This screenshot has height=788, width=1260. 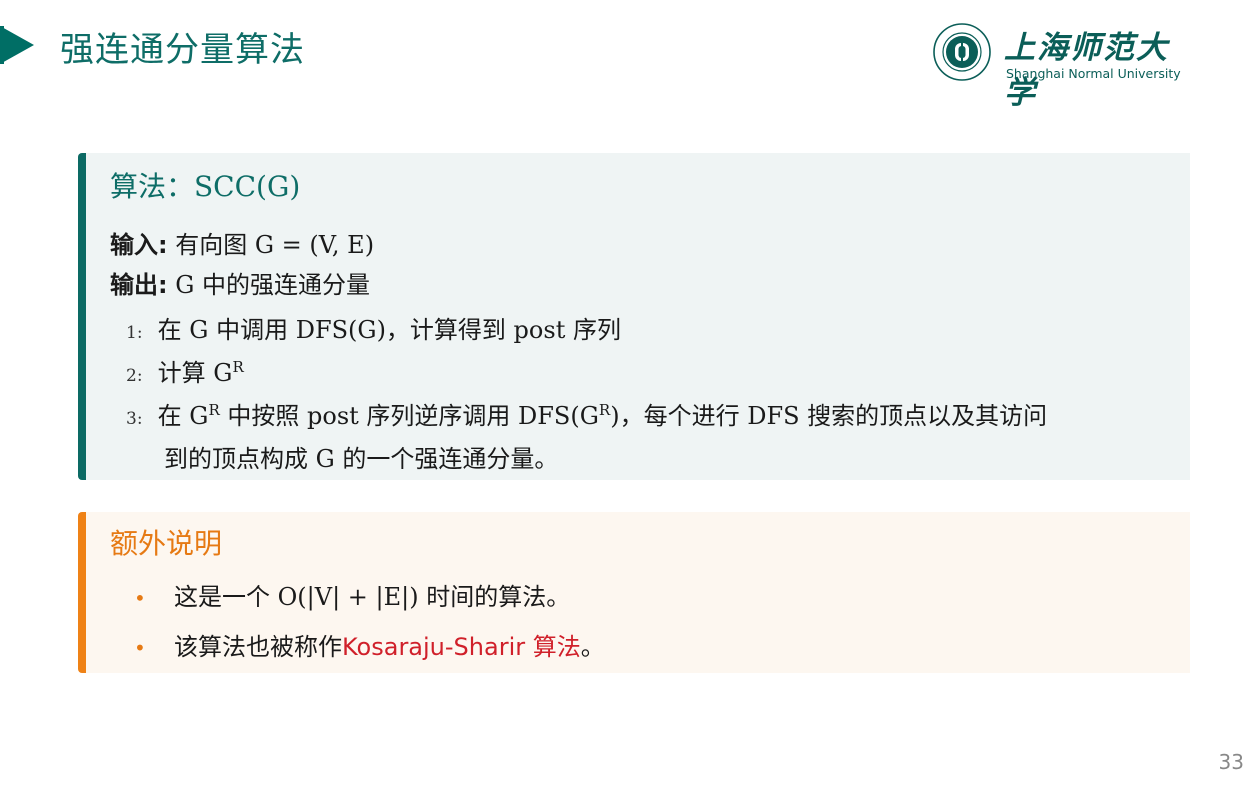 What do you see at coordinates (139, 245) in the screenshot?
I see `input-label: 输入:` at bounding box center [139, 245].